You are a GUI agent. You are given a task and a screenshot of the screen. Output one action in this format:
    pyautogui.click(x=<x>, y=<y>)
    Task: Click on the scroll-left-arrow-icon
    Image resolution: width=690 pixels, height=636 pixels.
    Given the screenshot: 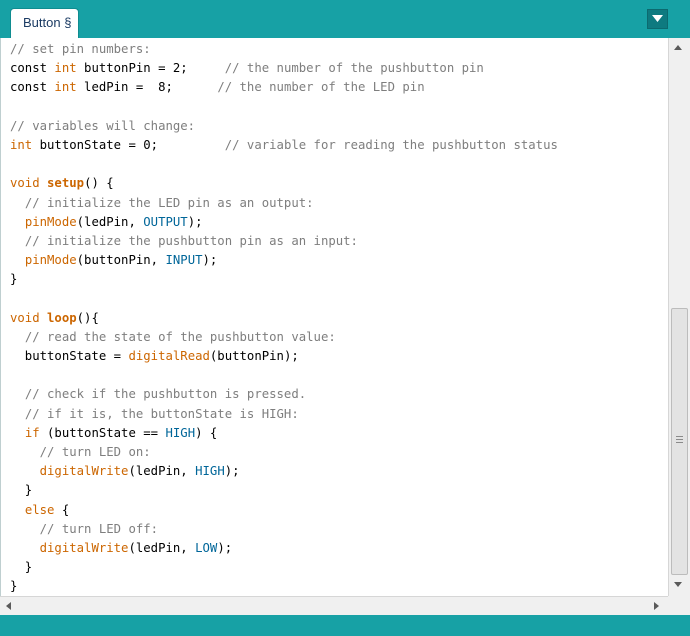 What is the action you would take?
    pyautogui.click(x=8, y=606)
    